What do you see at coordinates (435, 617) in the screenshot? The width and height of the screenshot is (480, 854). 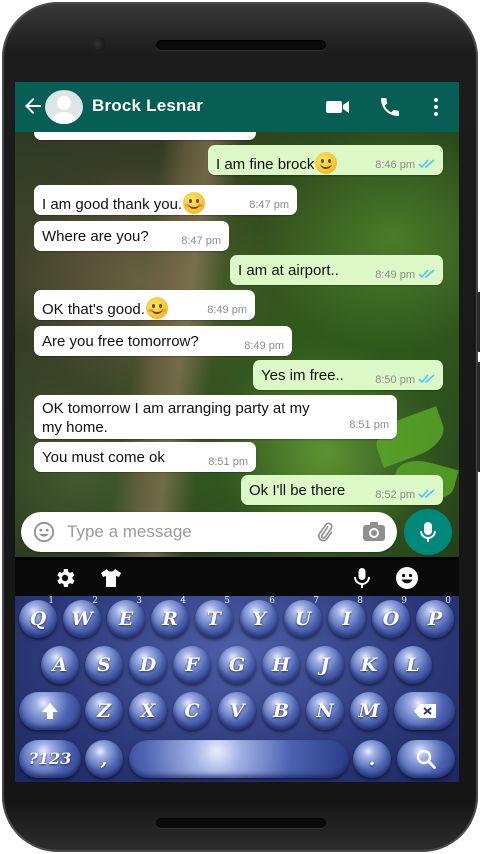 I see `key-p: P0` at bounding box center [435, 617].